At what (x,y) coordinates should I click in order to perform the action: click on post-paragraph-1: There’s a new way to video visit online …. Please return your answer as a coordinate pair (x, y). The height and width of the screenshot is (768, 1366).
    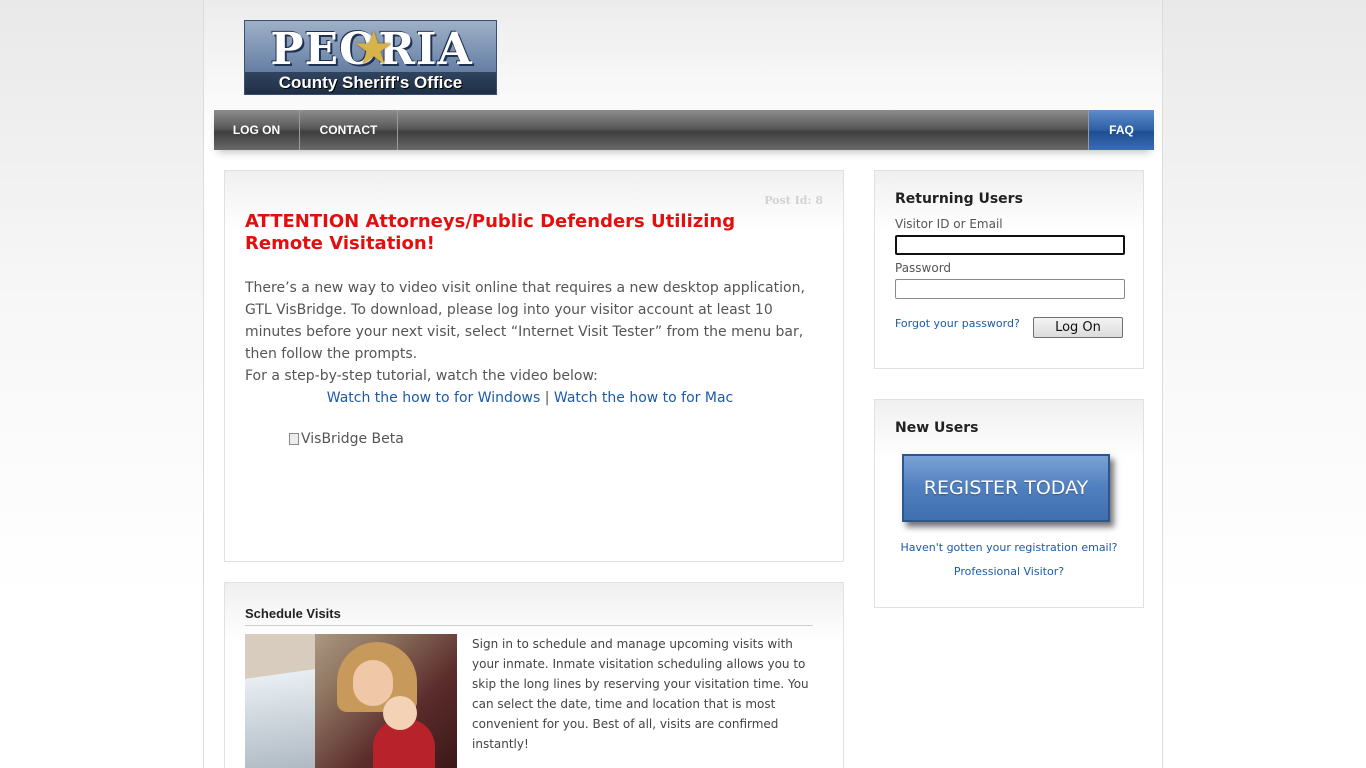
    Looking at the image, I should click on (525, 321).